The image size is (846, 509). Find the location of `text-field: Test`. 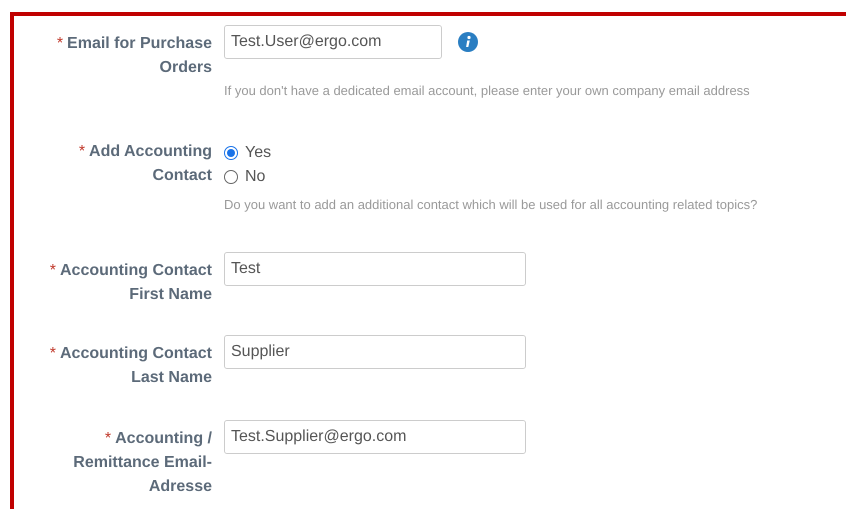

text-field: Test is located at coordinates (375, 269).